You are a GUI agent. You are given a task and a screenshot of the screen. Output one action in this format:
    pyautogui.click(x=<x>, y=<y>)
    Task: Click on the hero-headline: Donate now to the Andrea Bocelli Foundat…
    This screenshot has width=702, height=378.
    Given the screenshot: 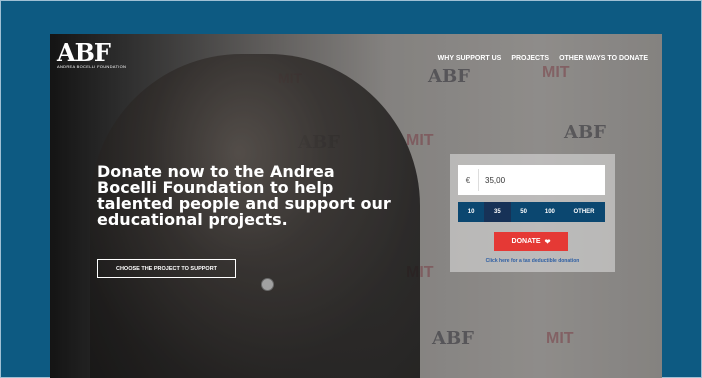 What is the action you would take?
    pyautogui.click(x=244, y=195)
    